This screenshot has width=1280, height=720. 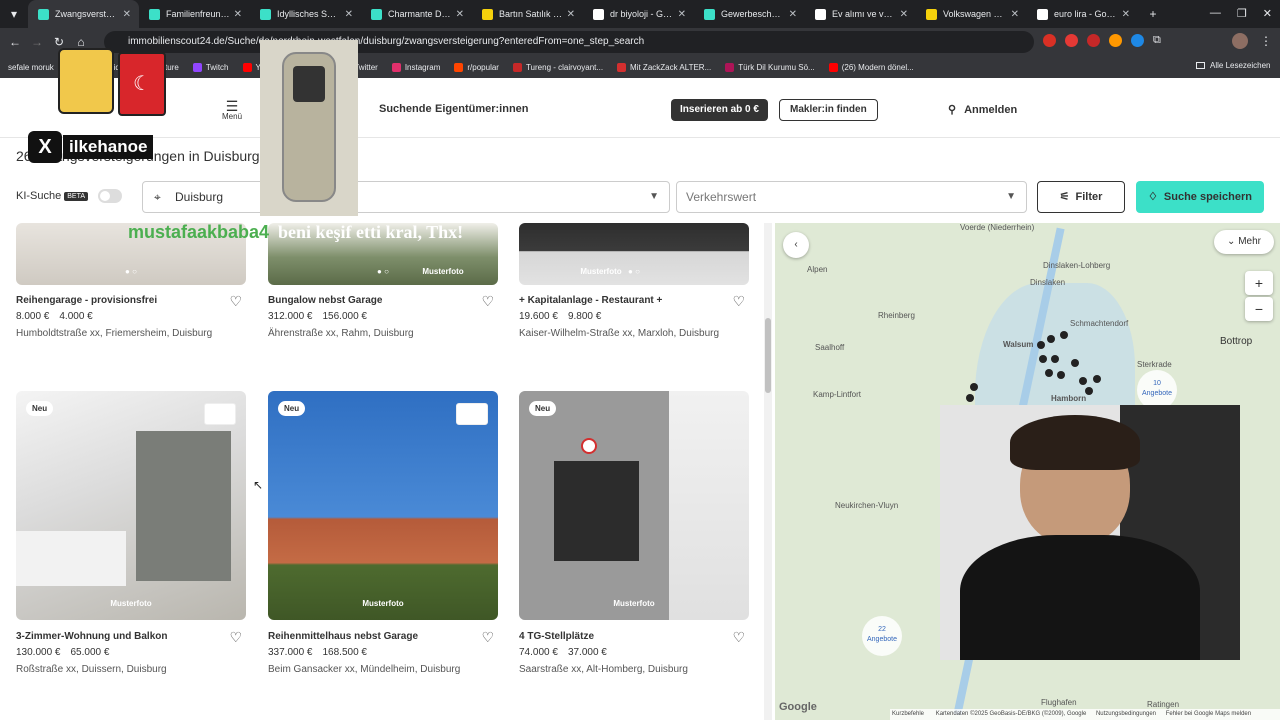 What do you see at coordinates (768, 471) in the screenshot?
I see `results-scrollbar` at bounding box center [768, 471].